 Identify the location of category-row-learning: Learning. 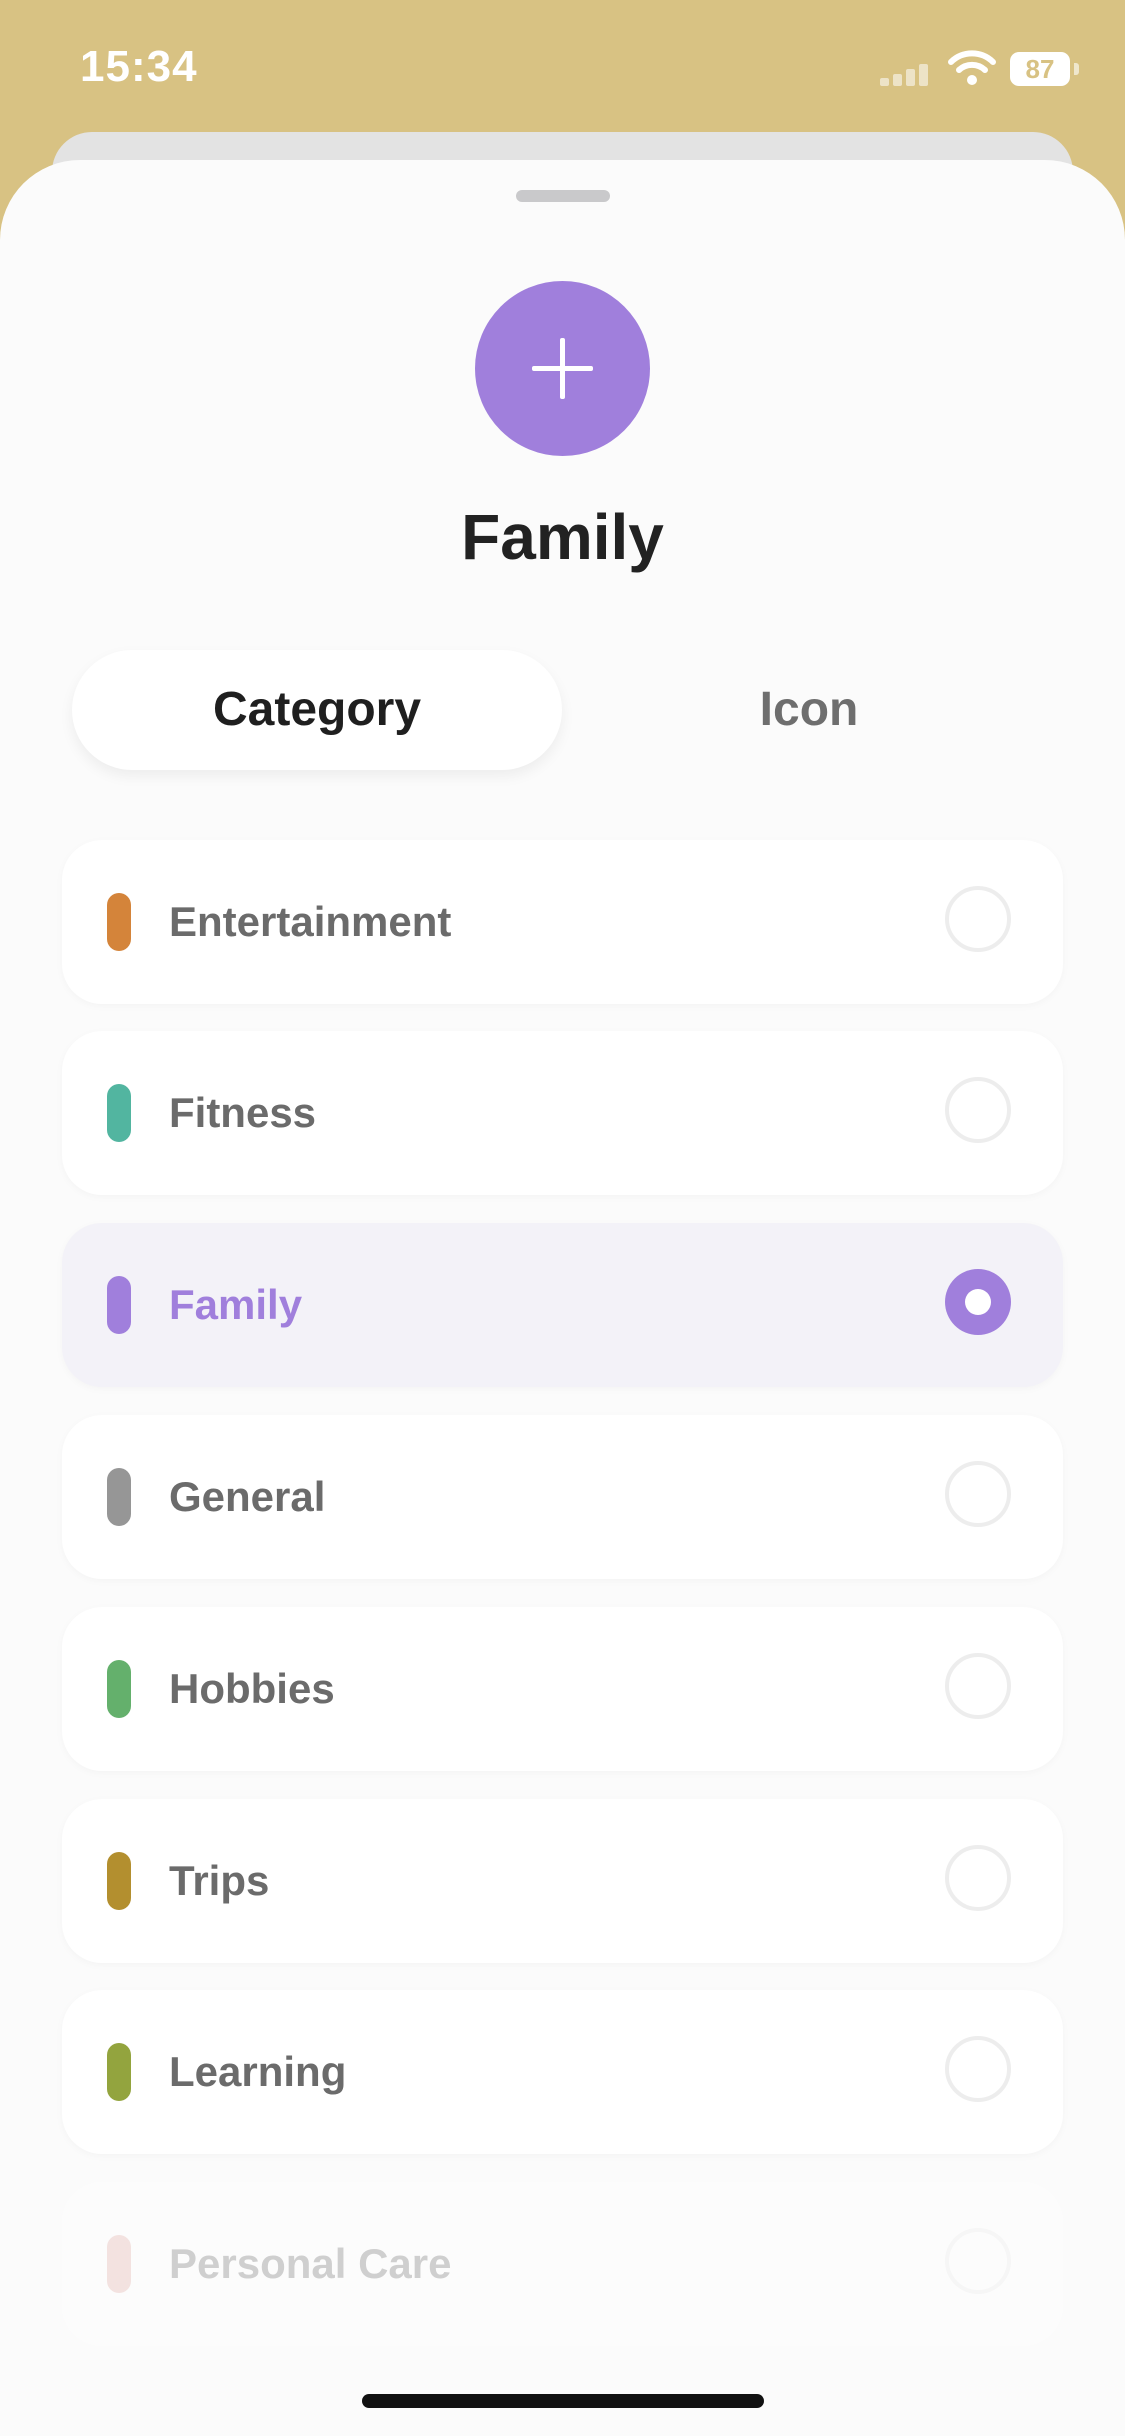
(562, 2072).